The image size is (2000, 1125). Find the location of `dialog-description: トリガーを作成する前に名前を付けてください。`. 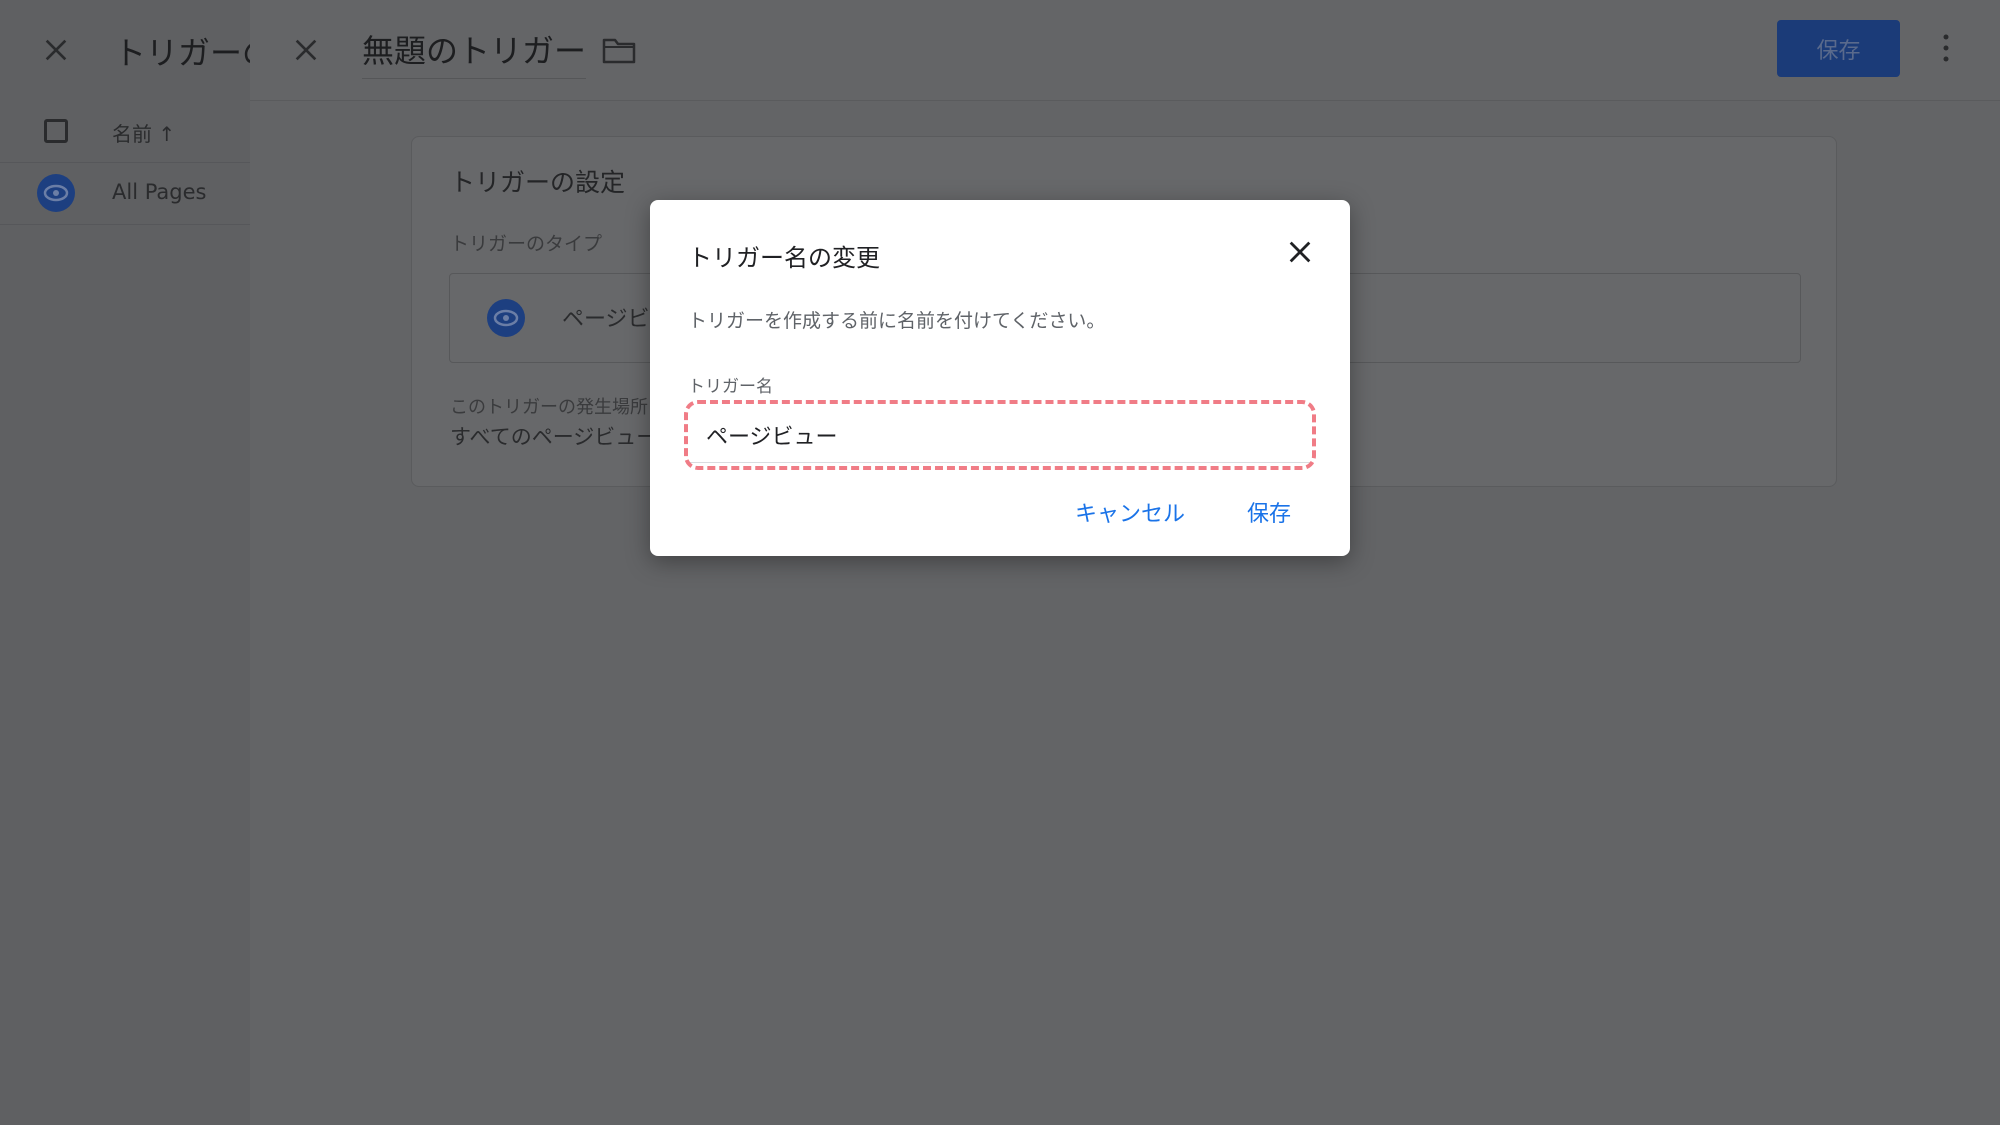

dialog-description: トリガーを作成する前に名前を付けてください。 is located at coordinates (897, 321).